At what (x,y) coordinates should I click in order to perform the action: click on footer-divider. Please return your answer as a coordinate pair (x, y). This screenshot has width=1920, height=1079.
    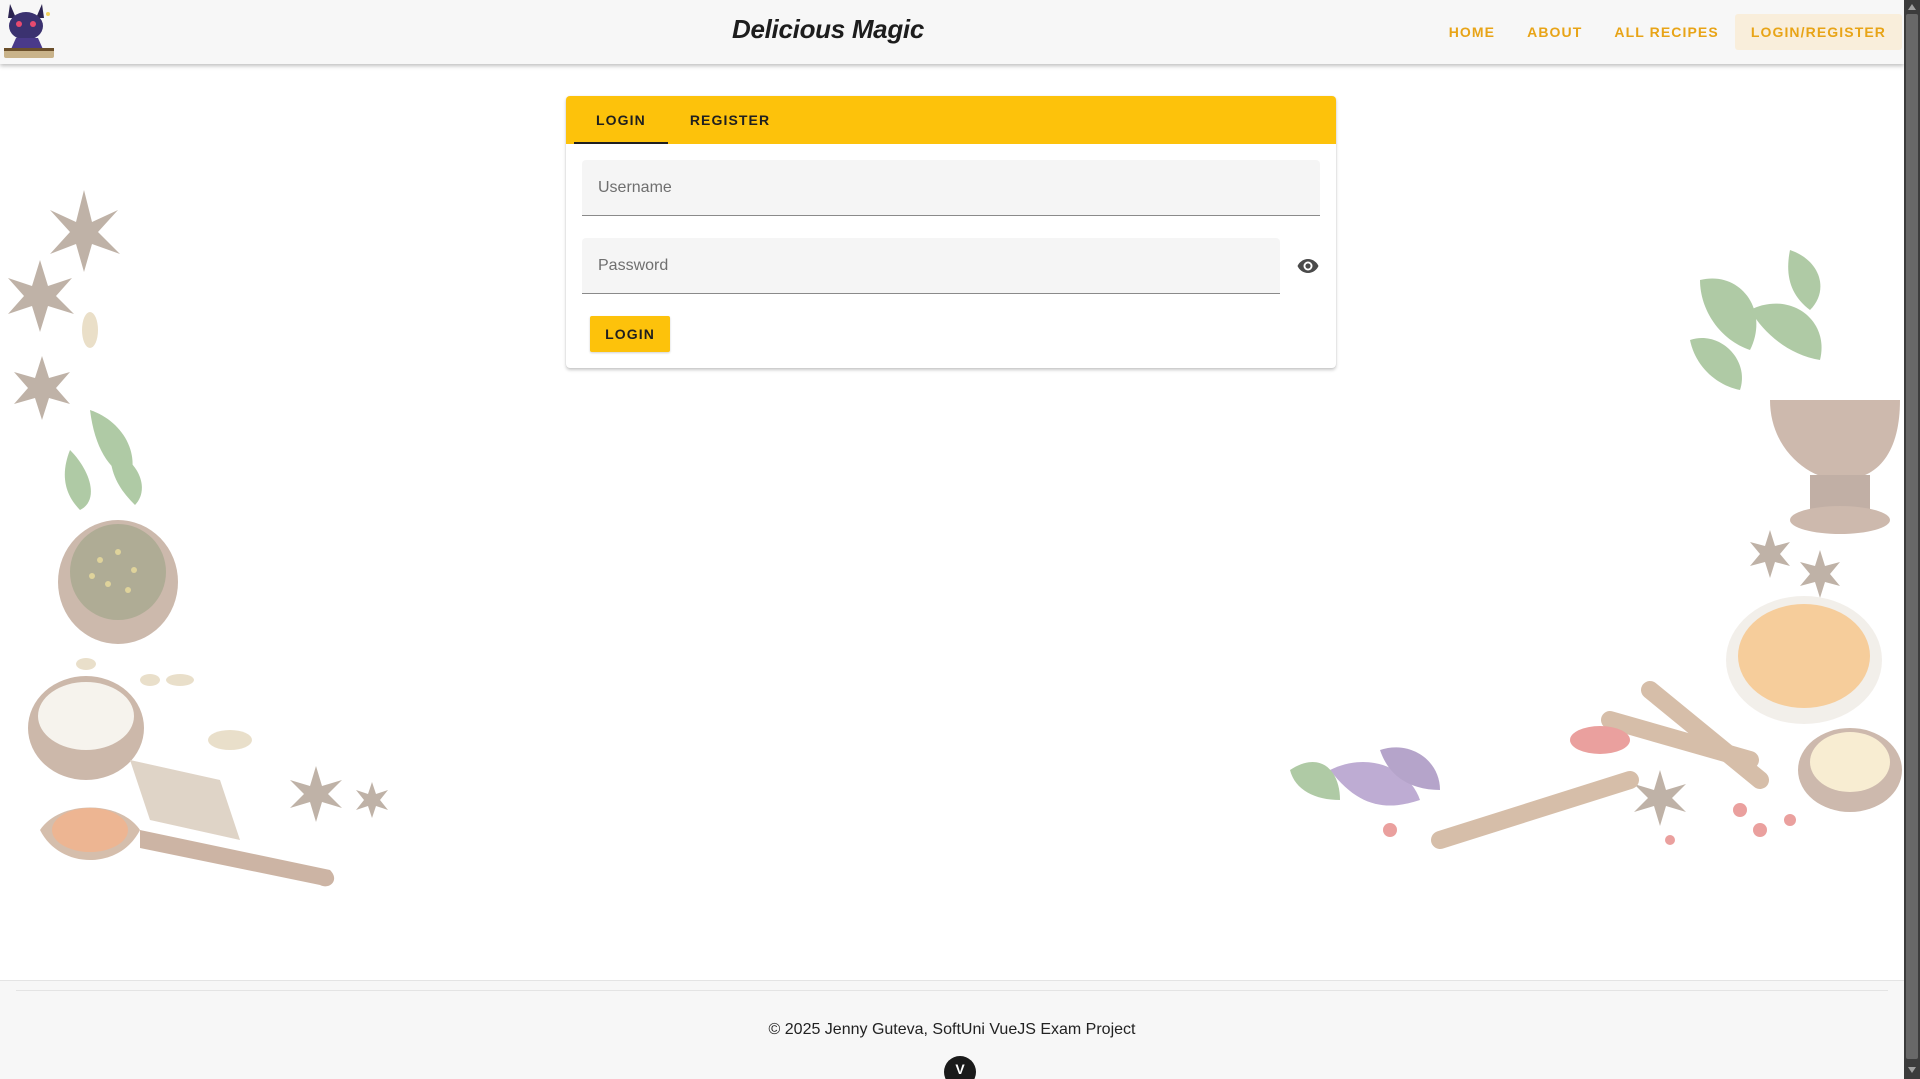
    Looking at the image, I should click on (952, 990).